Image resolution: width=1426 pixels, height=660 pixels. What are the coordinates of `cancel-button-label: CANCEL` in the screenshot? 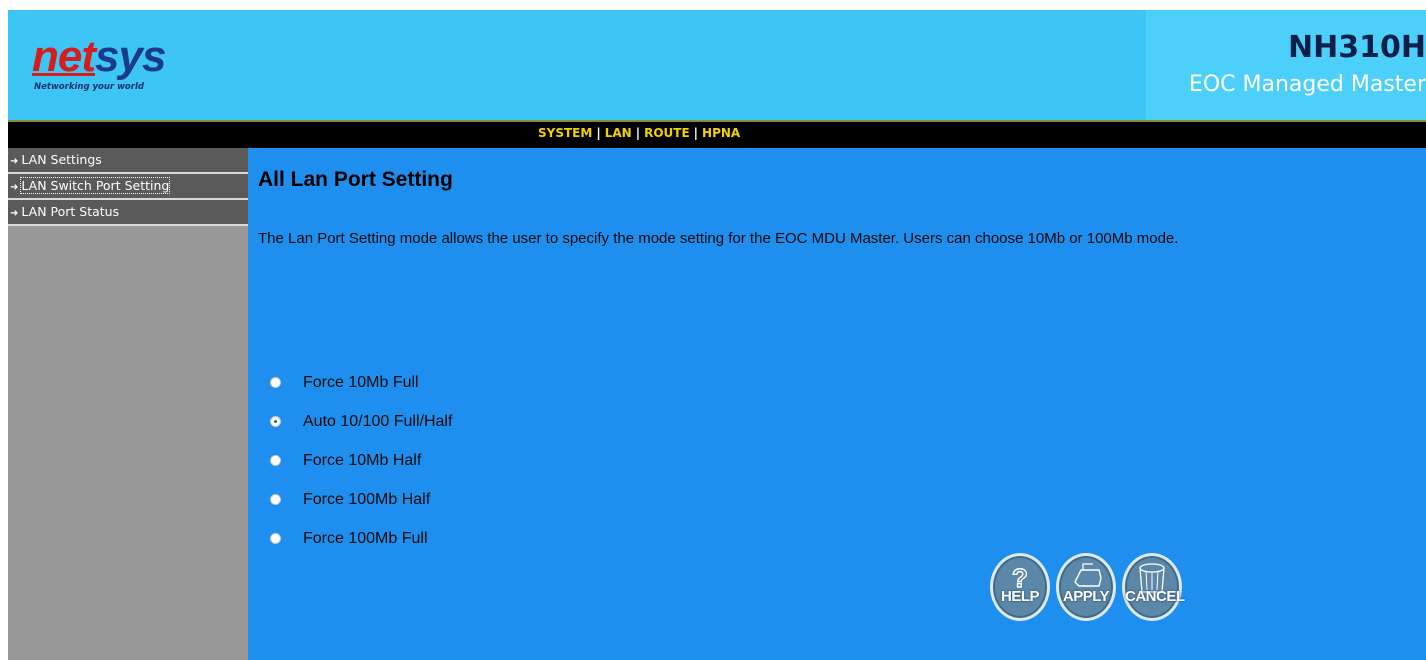 It's located at (1155, 596).